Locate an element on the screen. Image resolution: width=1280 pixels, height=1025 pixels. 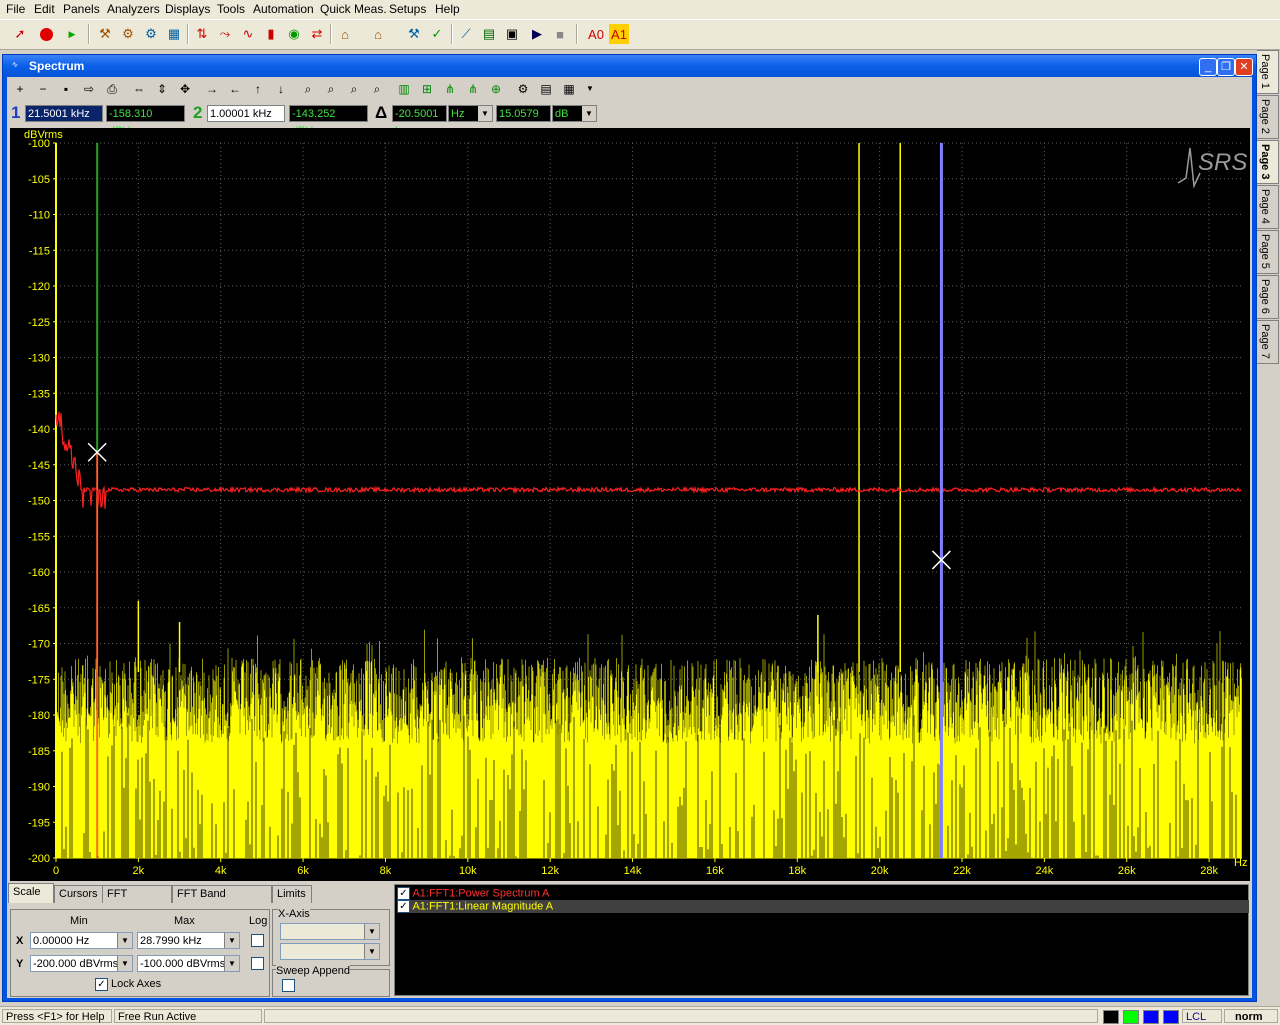
tab-page-2: Page 2 is located at coordinates (1268, 117).